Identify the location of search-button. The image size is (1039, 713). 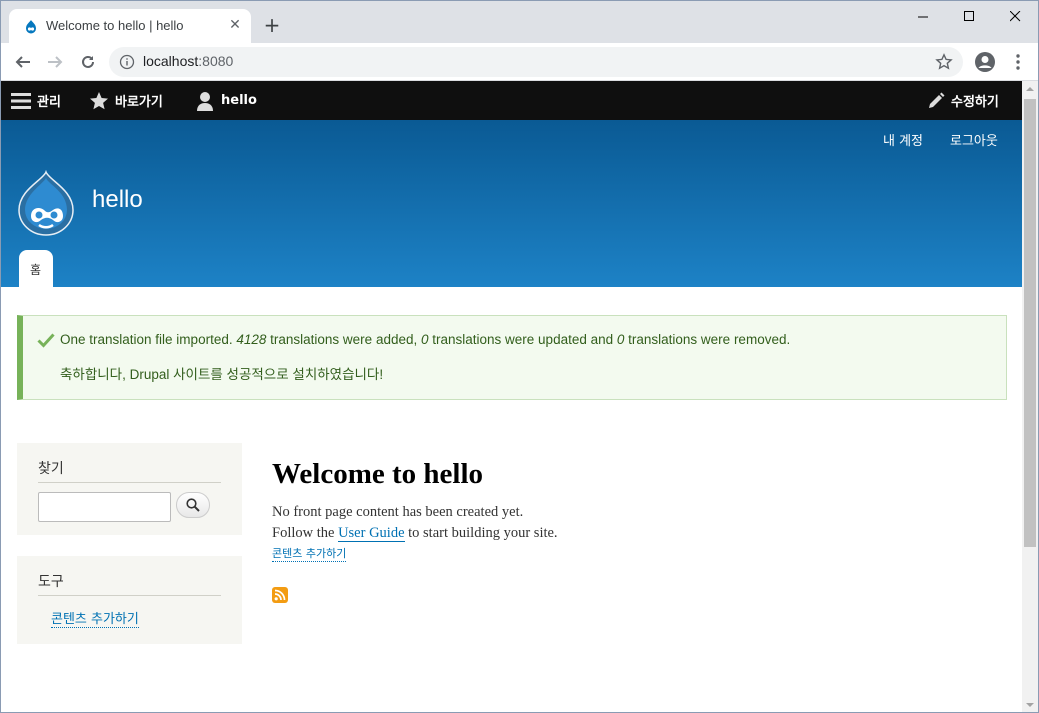
(193, 505).